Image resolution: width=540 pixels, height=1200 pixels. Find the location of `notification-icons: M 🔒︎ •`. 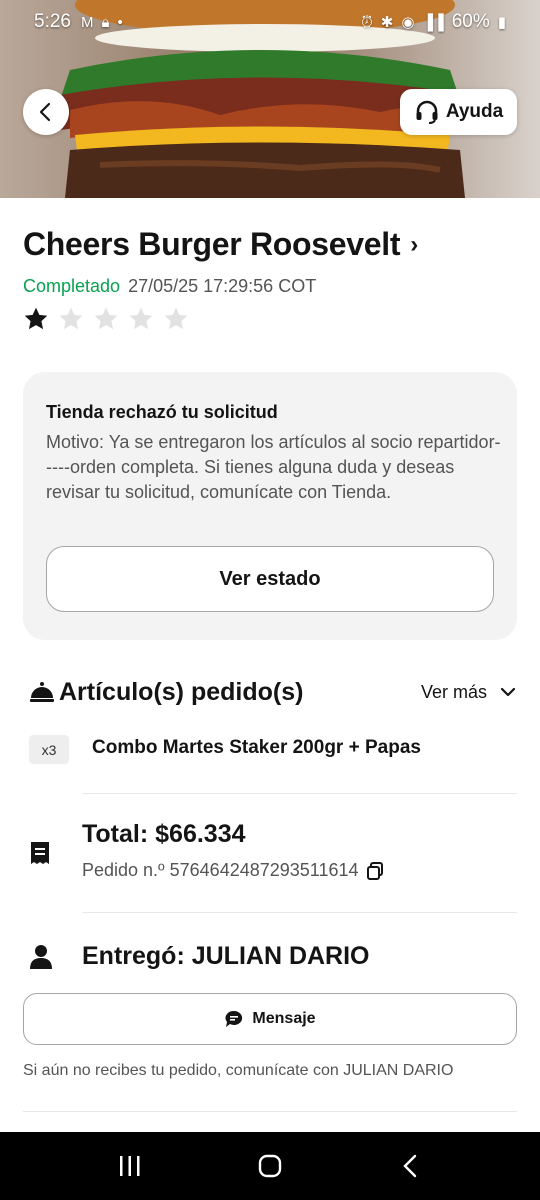

notification-icons: M 🔒︎ • is located at coordinates (102, 22).